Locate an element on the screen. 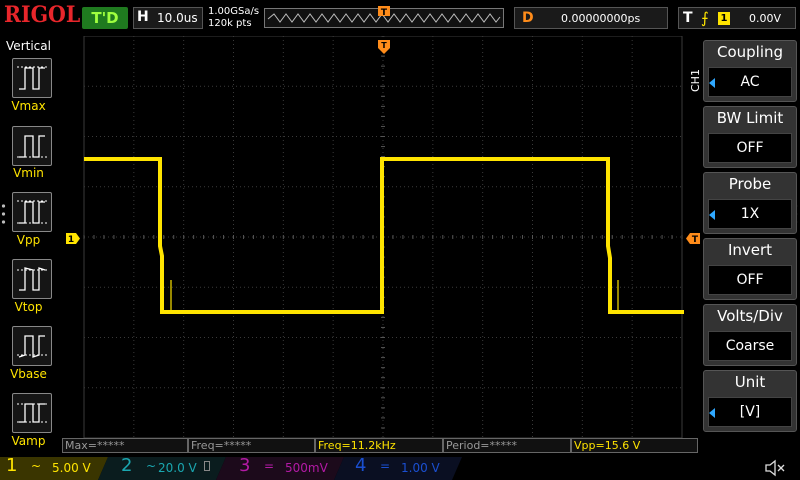 The width and height of the screenshot is (800, 480). ch1-ground-marker-icon: 1 is located at coordinates (73, 238).